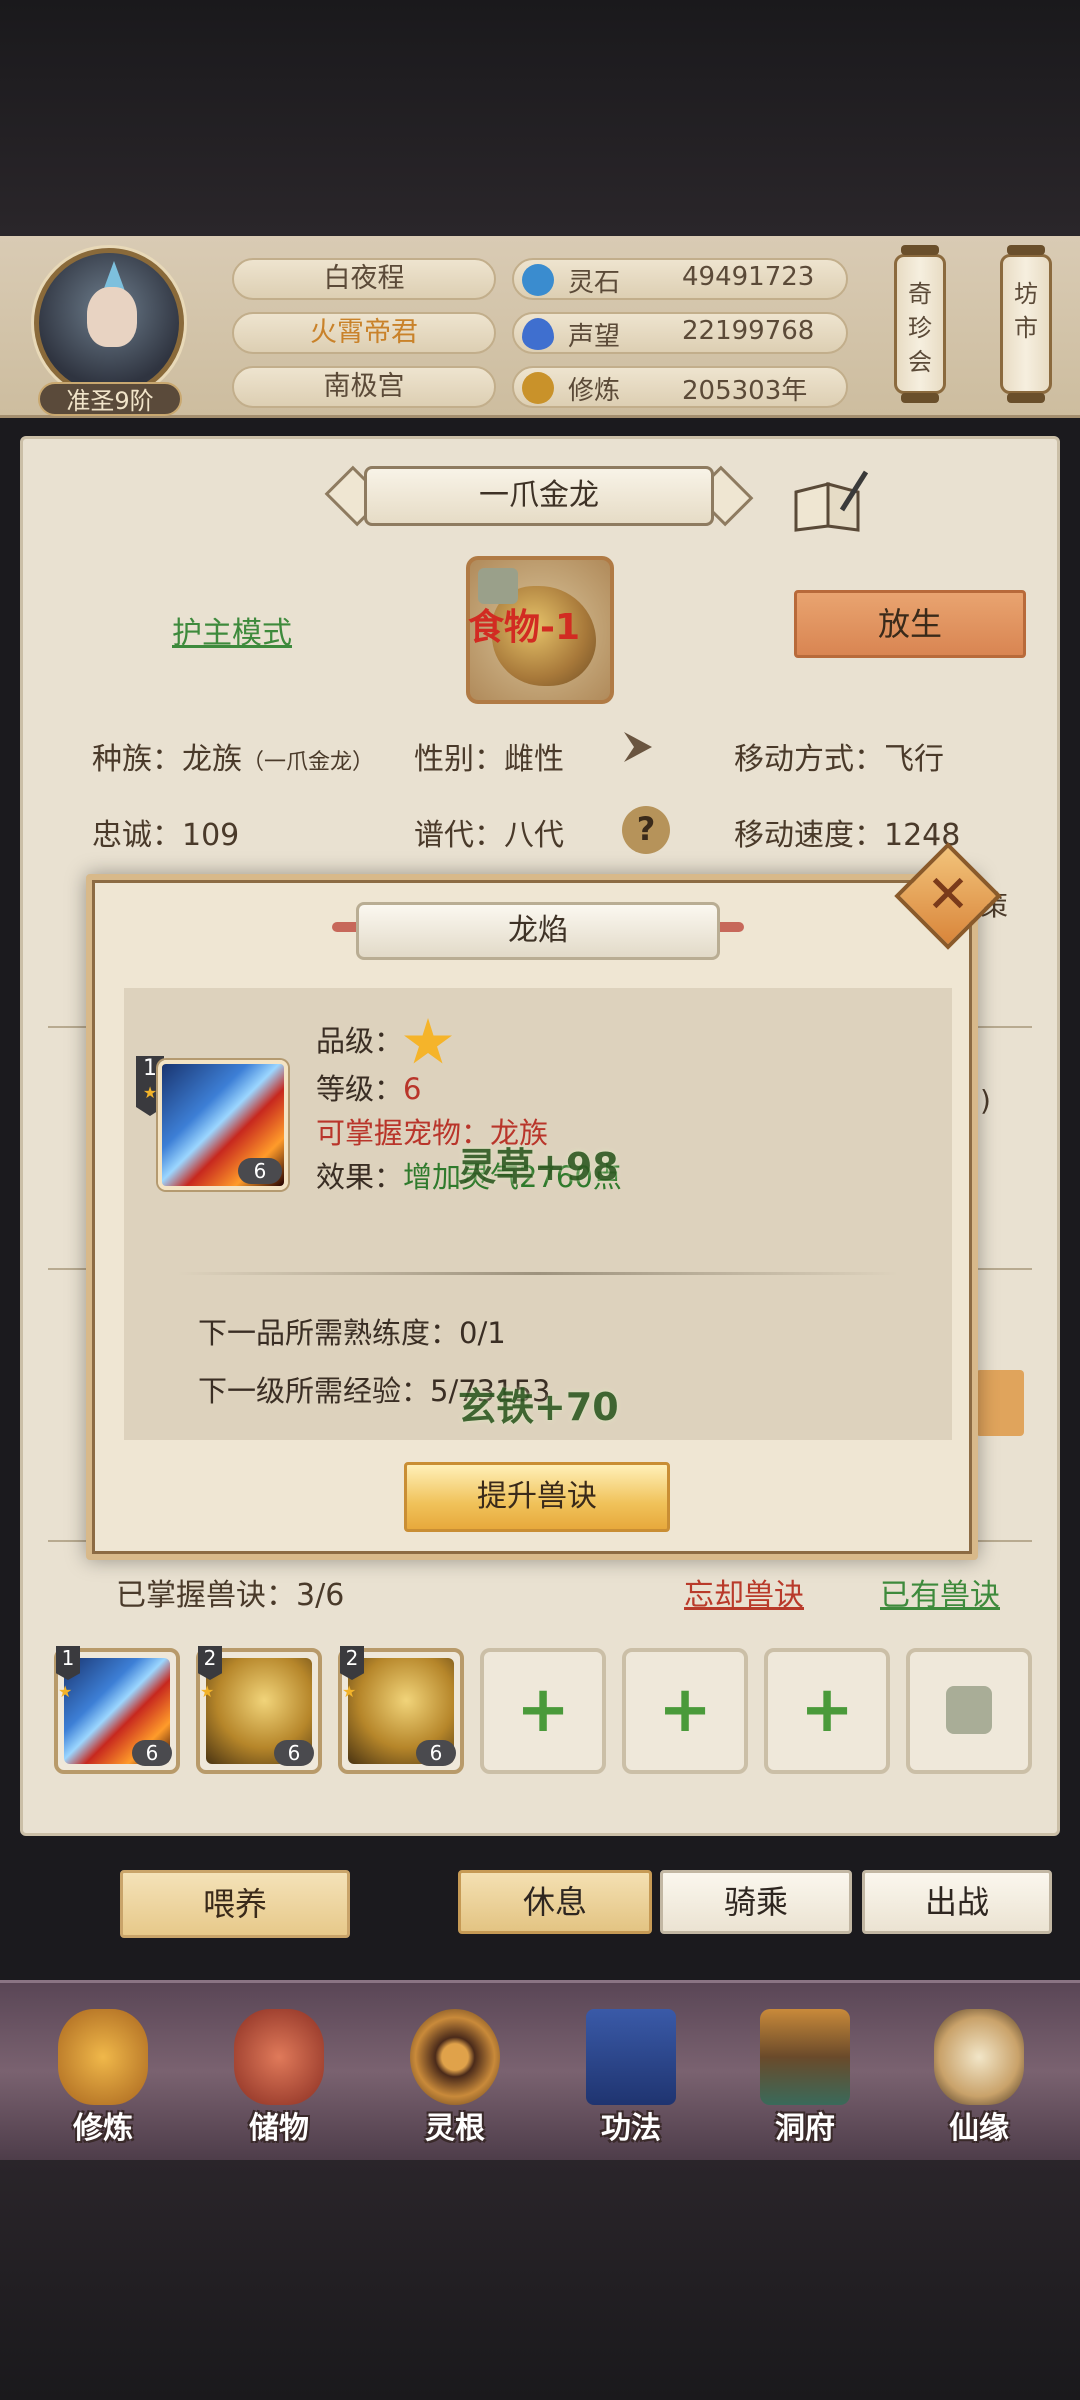 The width and height of the screenshot is (1080, 2400). Describe the element at coordinates (748, 331) in the screenshot. I see `resource-value: 22199768` at that location.